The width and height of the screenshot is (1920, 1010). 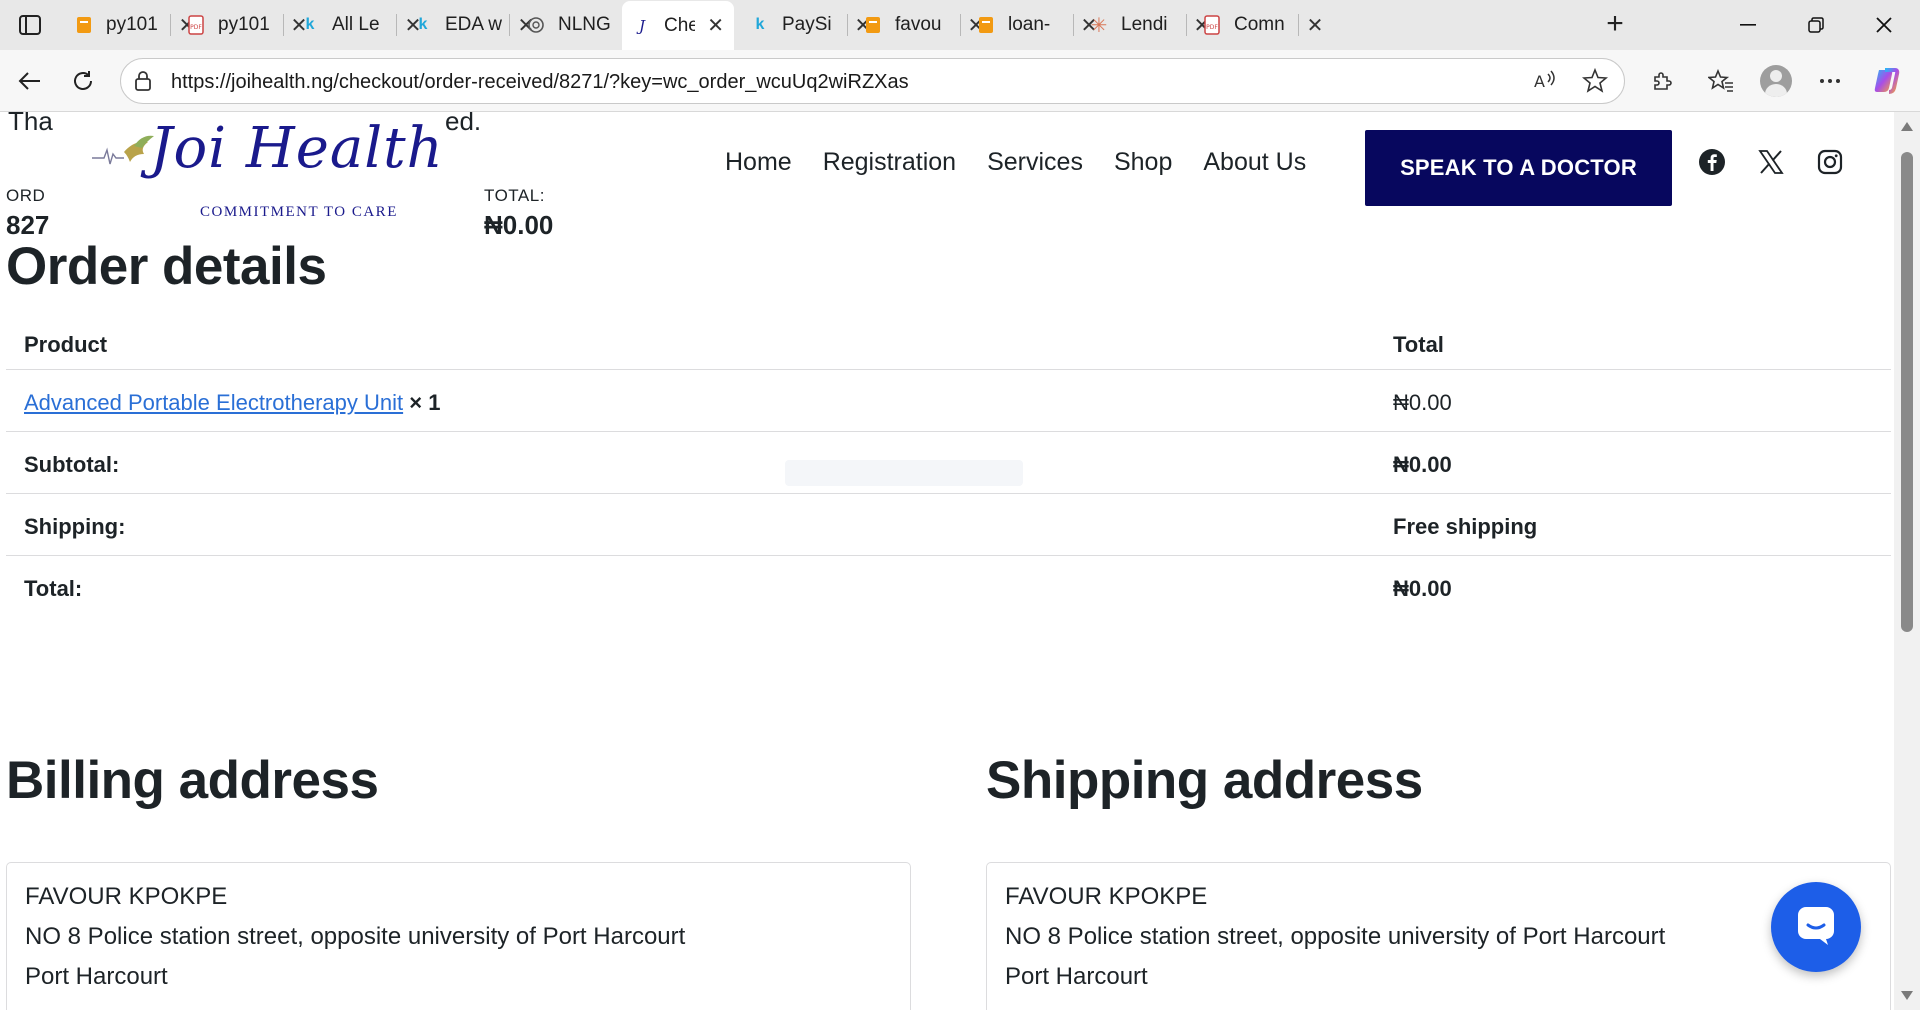 I want to click on tab-title: NLNG, so click(x=584, y=24).